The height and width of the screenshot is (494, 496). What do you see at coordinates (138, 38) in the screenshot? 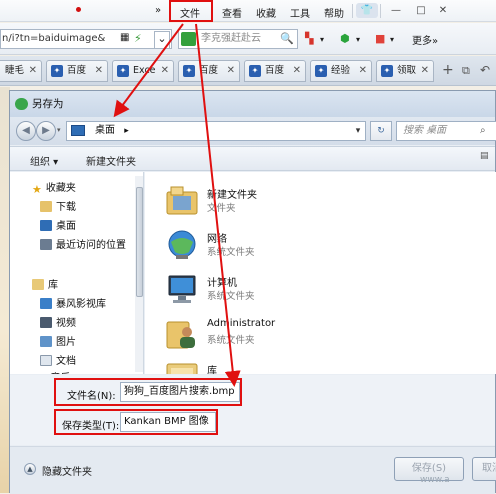
I see `lightning-icon: ⚡` at bounding box center [138, 38].